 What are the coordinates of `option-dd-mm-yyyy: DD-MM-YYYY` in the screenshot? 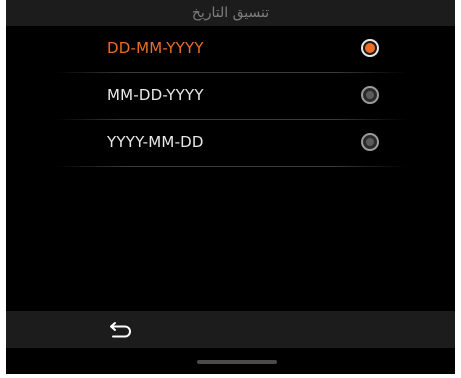 It's located at (230, 49).